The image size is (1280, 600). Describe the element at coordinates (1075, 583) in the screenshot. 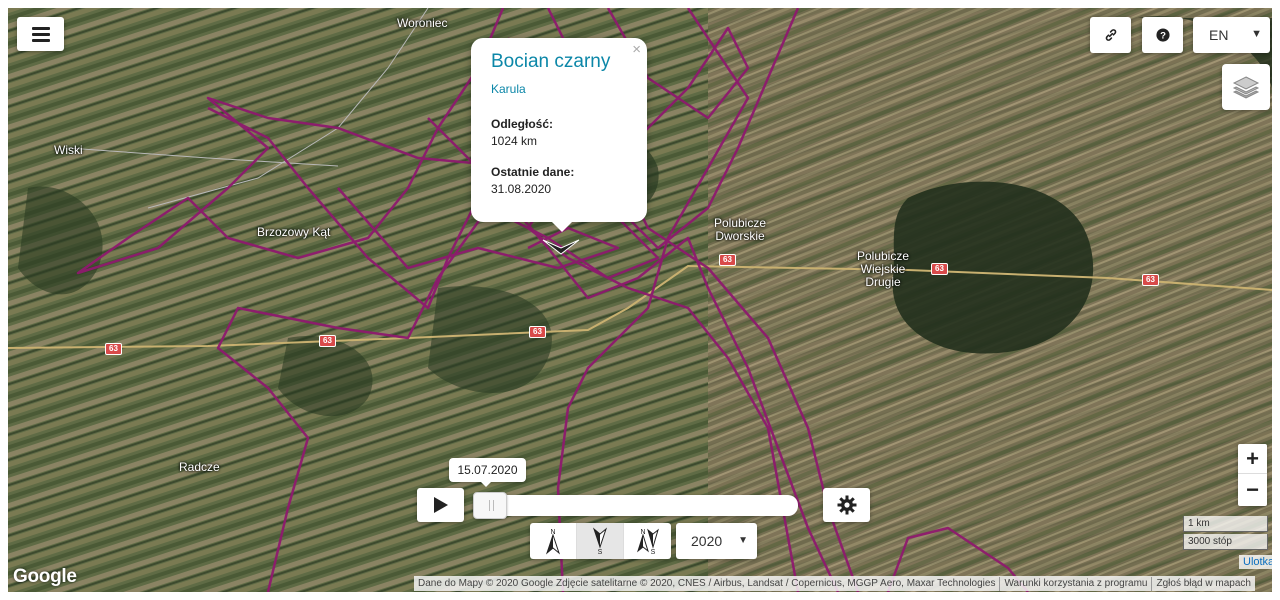

I see `terms-link: Warunki korzystania z programu` at that location.